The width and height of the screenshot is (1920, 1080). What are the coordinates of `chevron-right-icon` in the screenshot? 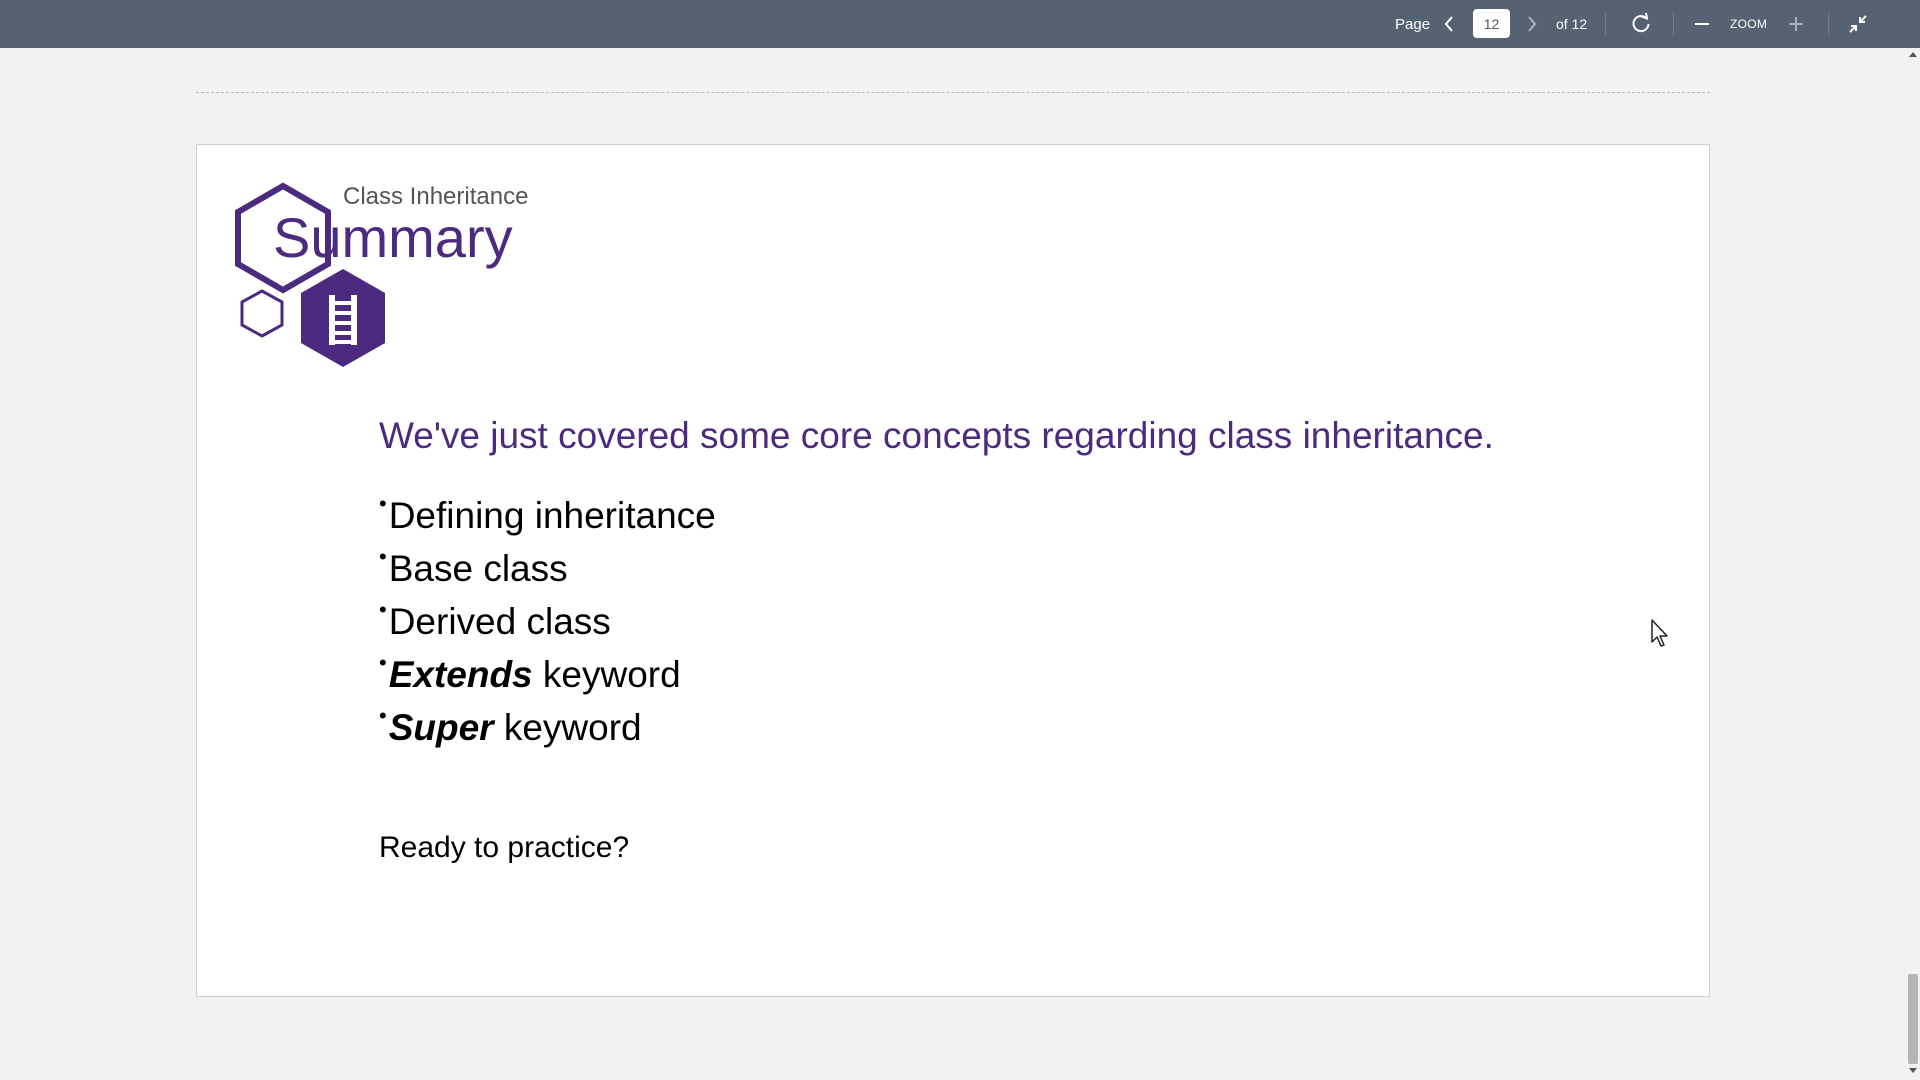 It's located at (1532, 24).